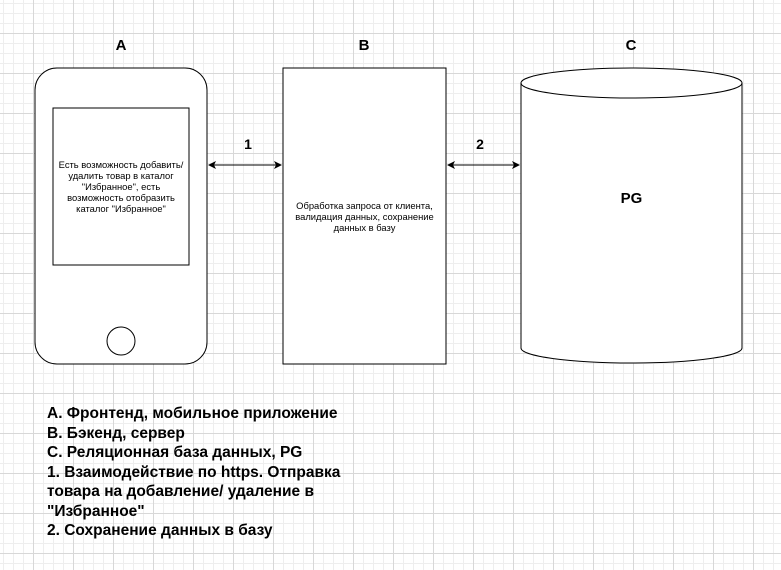 The height and width of the screenshot is (570, 781). I want to click on label-a: A, so click(121, 45).